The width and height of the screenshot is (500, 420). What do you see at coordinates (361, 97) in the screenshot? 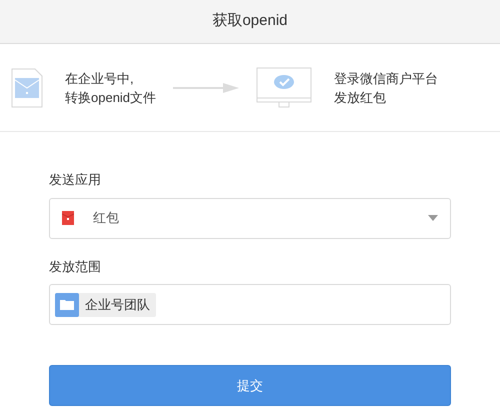
I see `step-text: 发放红包` at bounding box center [361, 97].